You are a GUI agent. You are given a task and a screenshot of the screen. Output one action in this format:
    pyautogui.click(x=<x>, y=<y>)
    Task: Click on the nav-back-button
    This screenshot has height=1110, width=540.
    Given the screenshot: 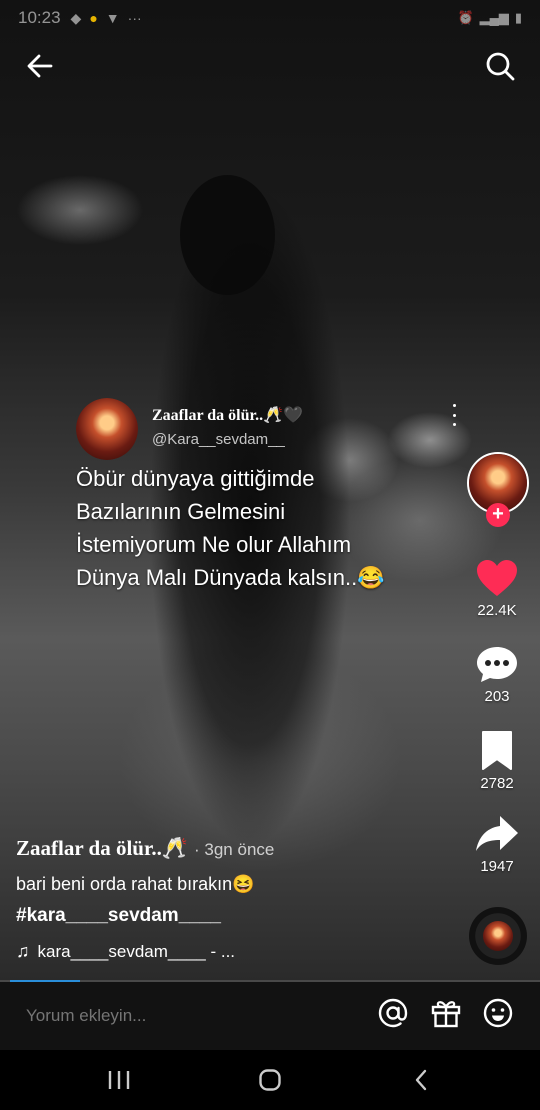 What is the action you would take?
    pyautogui.click(x=421, y=1080)
    